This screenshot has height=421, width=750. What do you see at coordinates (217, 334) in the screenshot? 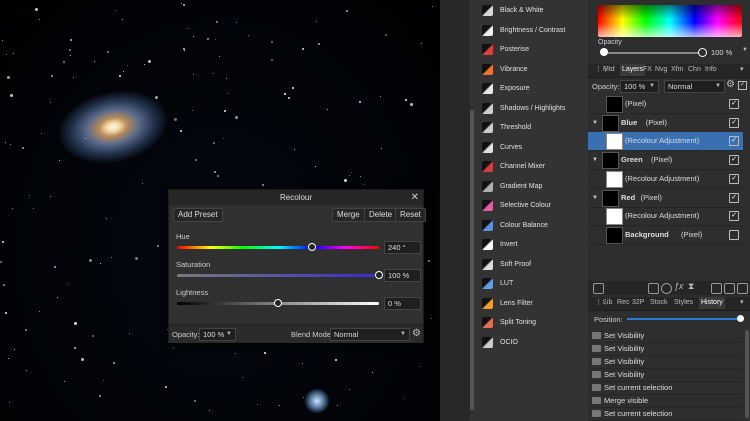
I see `opacity-dropdown: 100 % ▼` at bounding box center [217, 334].